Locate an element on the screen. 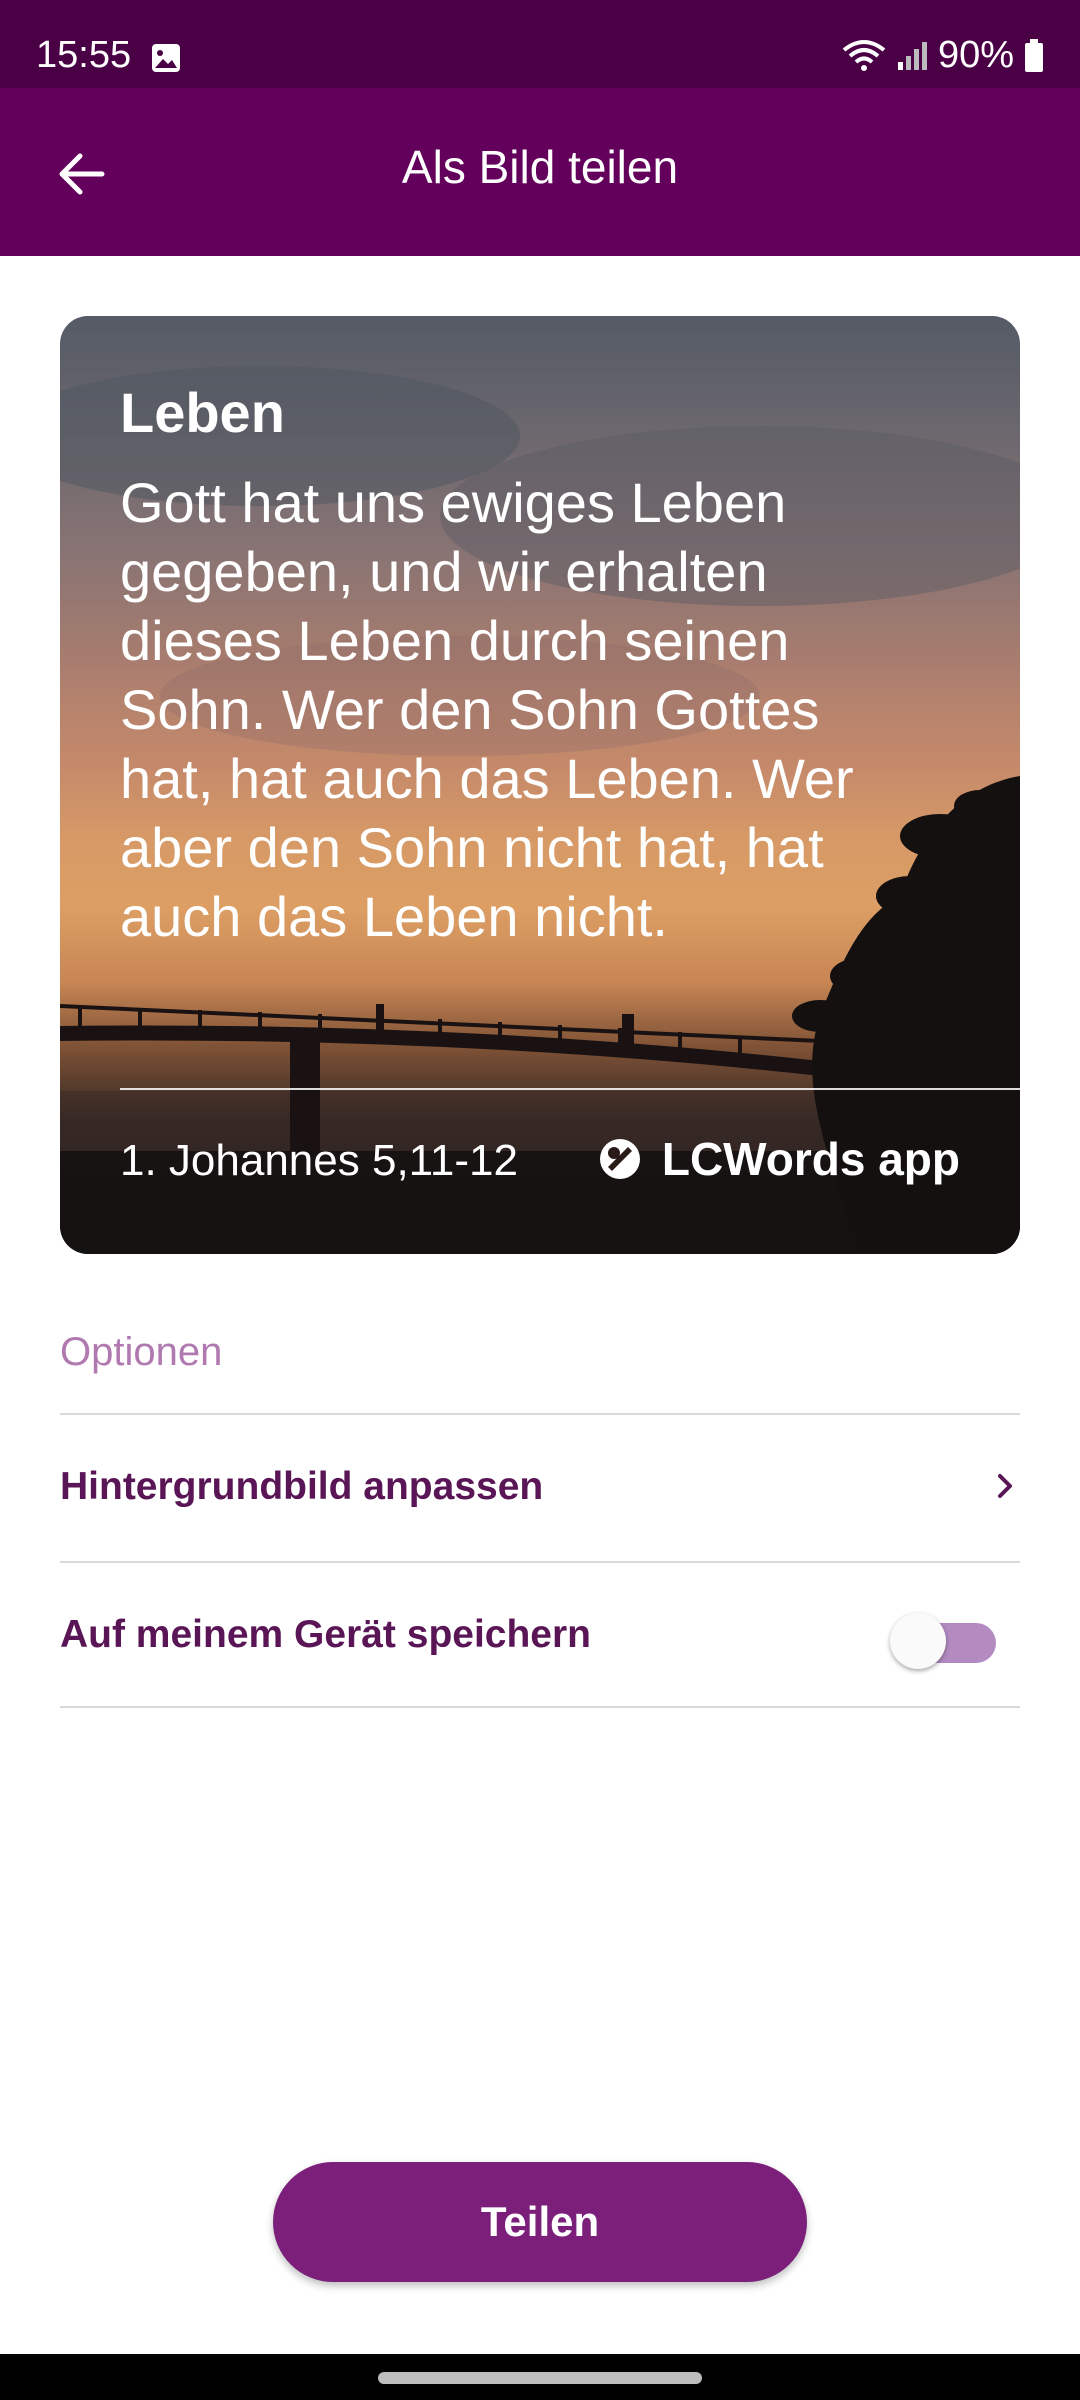 This screenshot has width=1080, height=2400. chevron-right-icon is located at coordinates (1005, 1486).